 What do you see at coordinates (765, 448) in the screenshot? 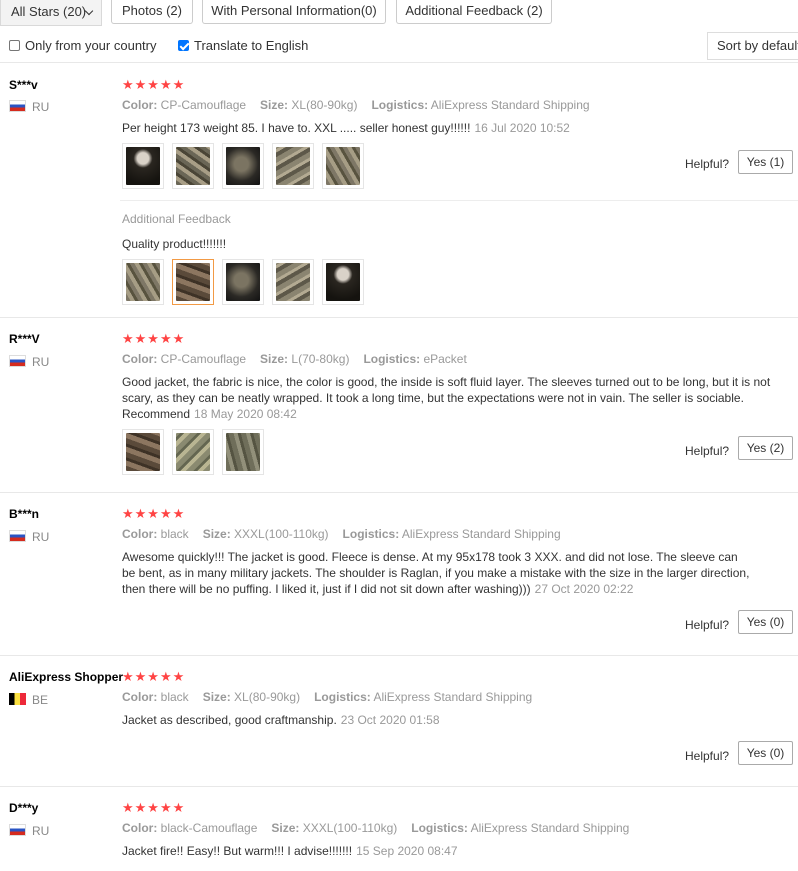
I see `helpful-yes-button: Yes (2)` at bounding box center [765, 448].